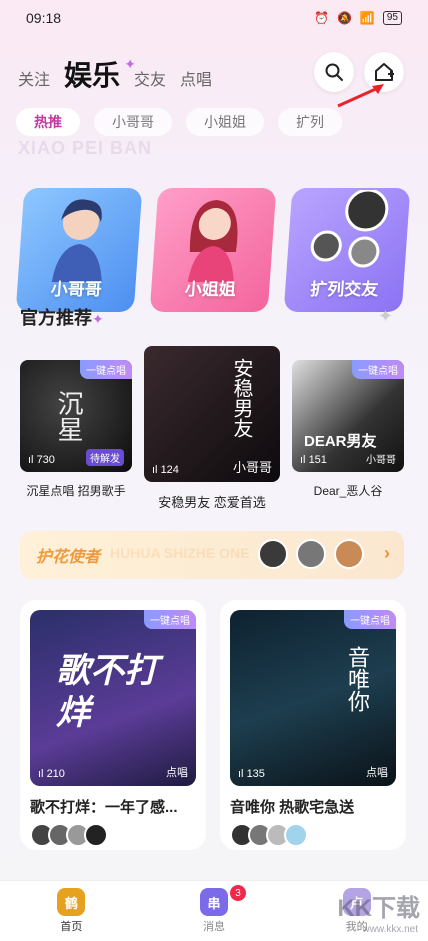 This screenshot has width=428, height=941. I want to click on tab-friends: 交友, so click(150, 82).